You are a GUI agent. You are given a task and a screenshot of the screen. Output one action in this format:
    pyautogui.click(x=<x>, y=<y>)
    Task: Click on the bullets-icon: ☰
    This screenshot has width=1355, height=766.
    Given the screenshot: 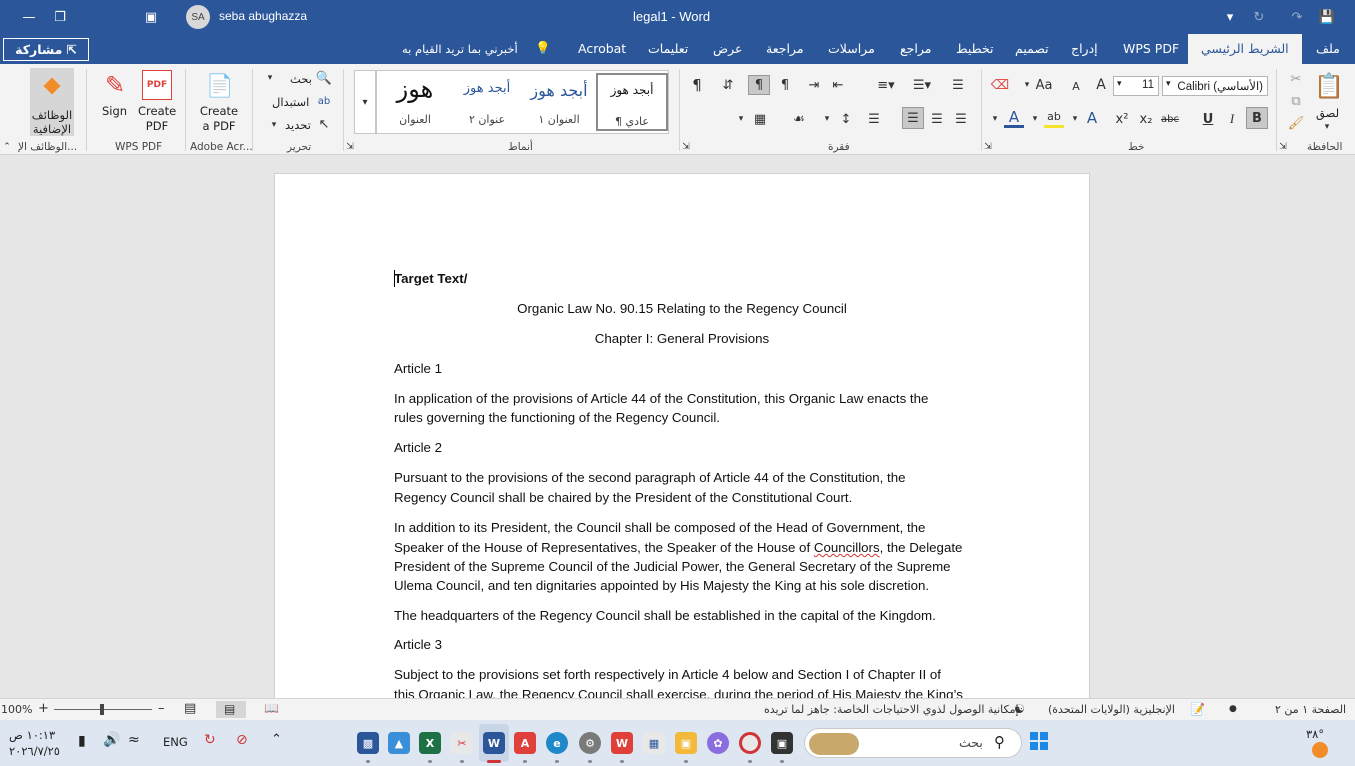 What is the action you would take?
    pyautogui.click(x=958, y=85)
    